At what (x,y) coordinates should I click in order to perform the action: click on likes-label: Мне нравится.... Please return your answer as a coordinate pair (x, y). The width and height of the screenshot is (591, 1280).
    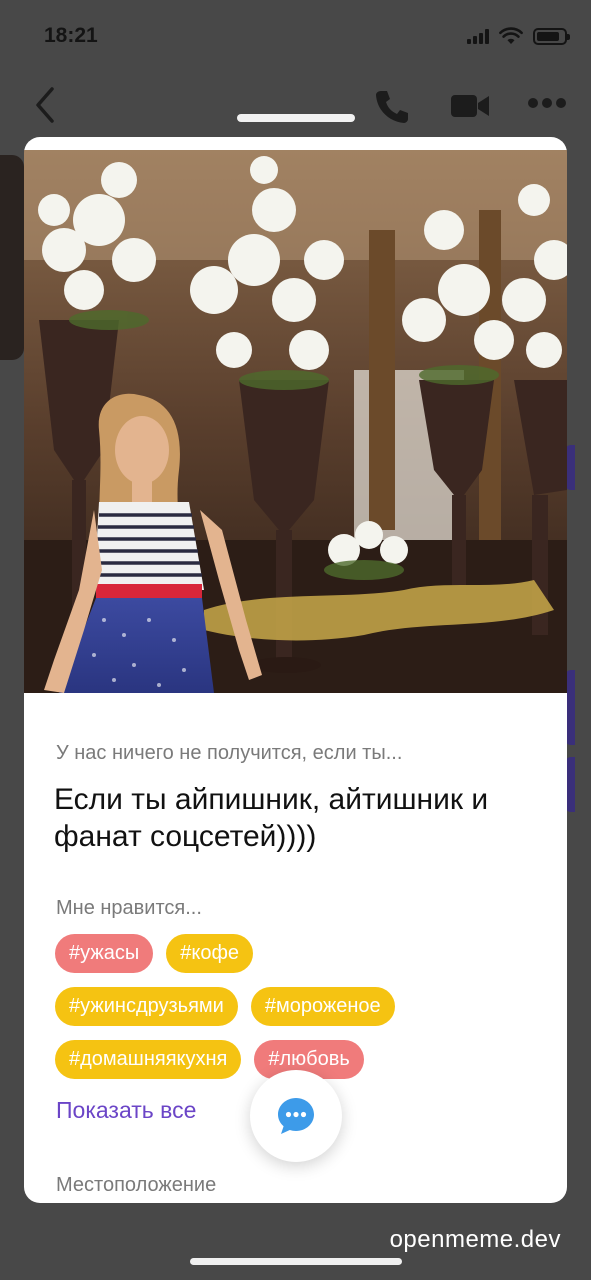
    Looking at the image, I should click on (129, 908).